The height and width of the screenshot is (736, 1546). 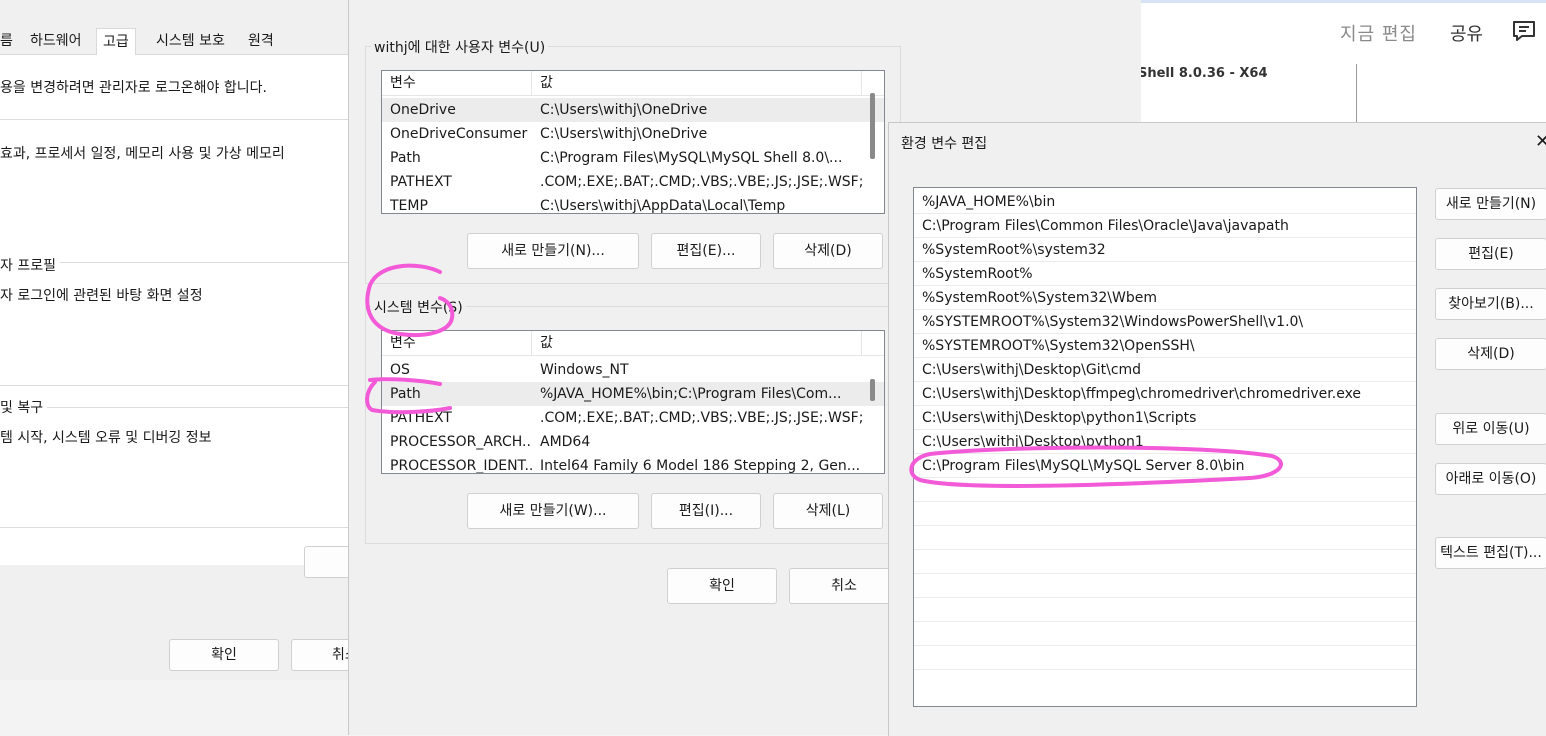 What do you see at coordinates (261, 41) in the screenshot?
I see `tab-remote: 원격` at bounding box center [261, 41].